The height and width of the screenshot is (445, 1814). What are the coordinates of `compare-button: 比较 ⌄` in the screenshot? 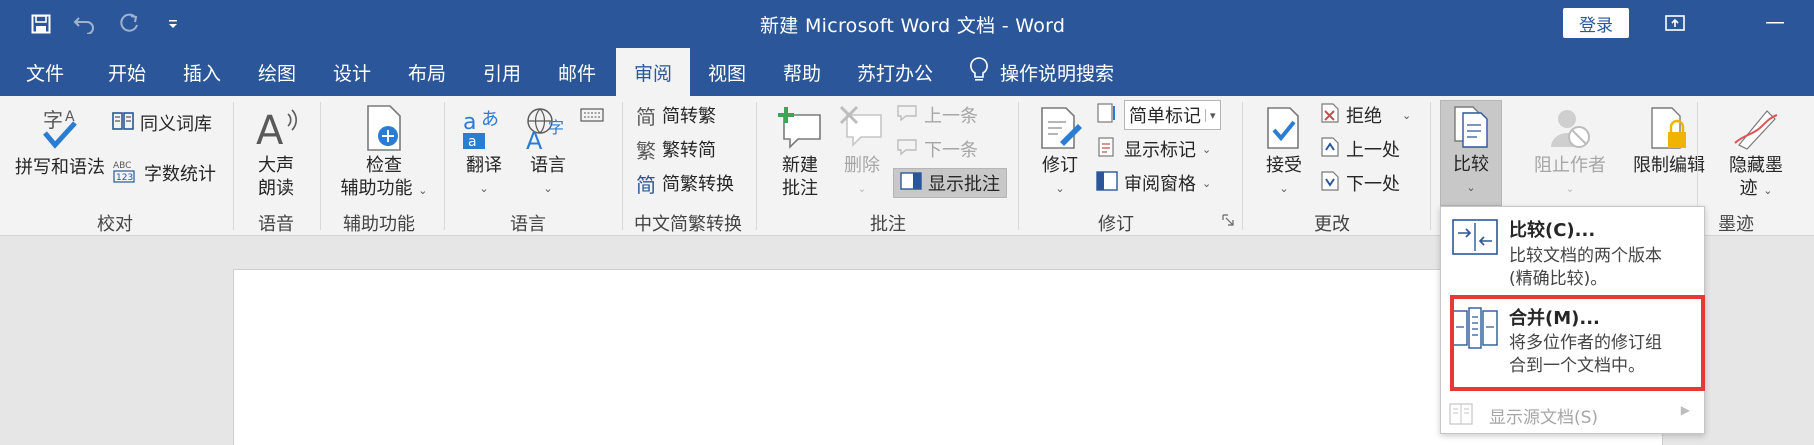 It's located at (1471, 153).